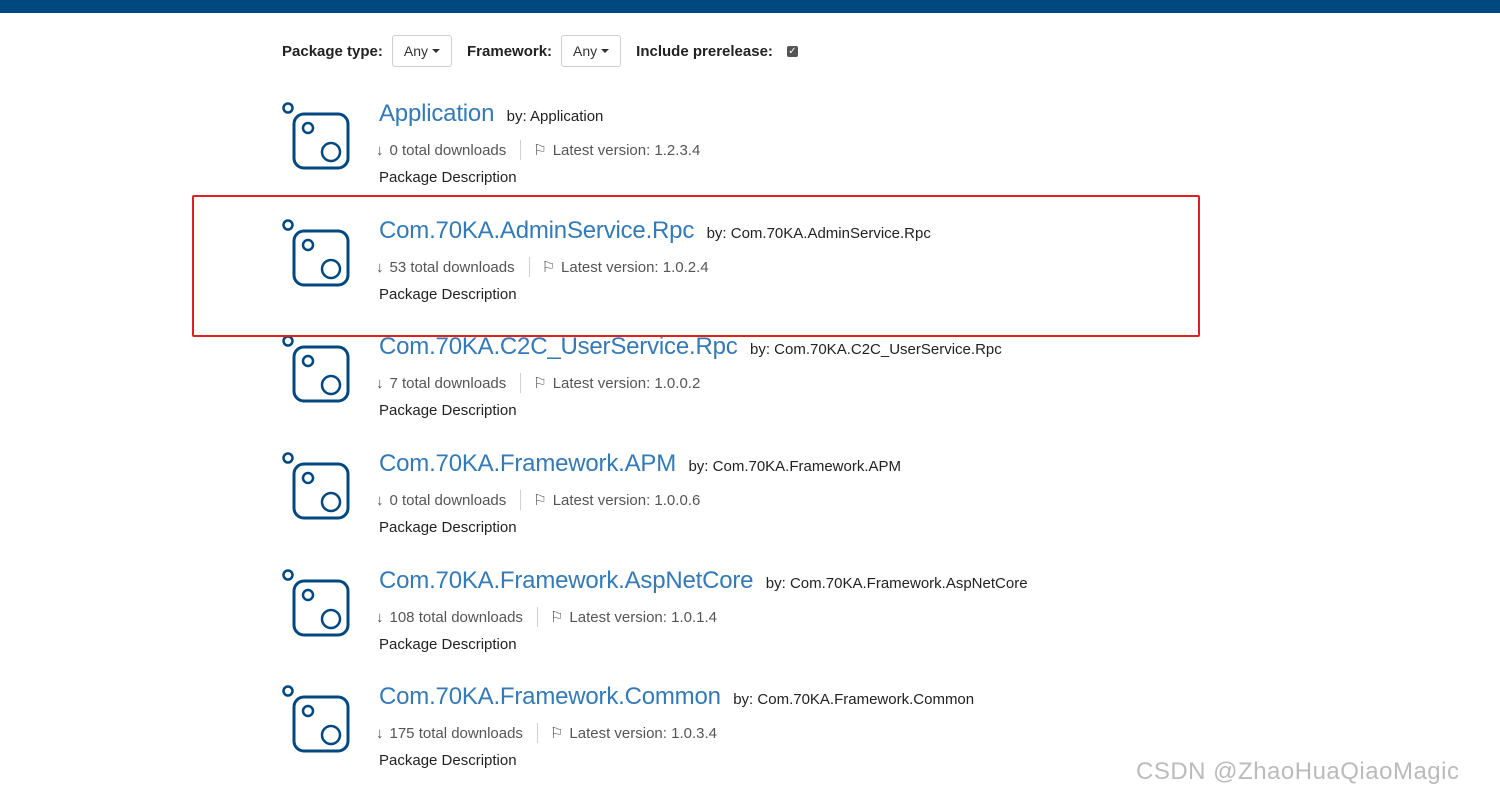 The width and height of the screenshot is (1500, 801). I want to click on package-author: by: Application, so click(555, 116).